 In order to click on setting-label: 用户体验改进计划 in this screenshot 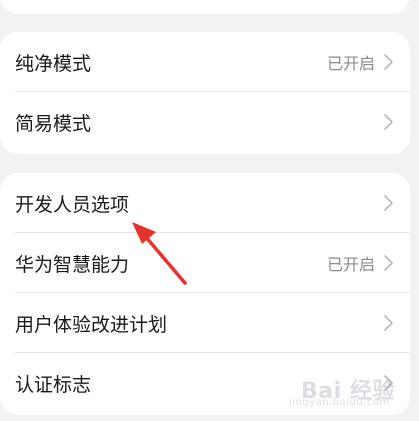, I will do `click(91, 324)`.